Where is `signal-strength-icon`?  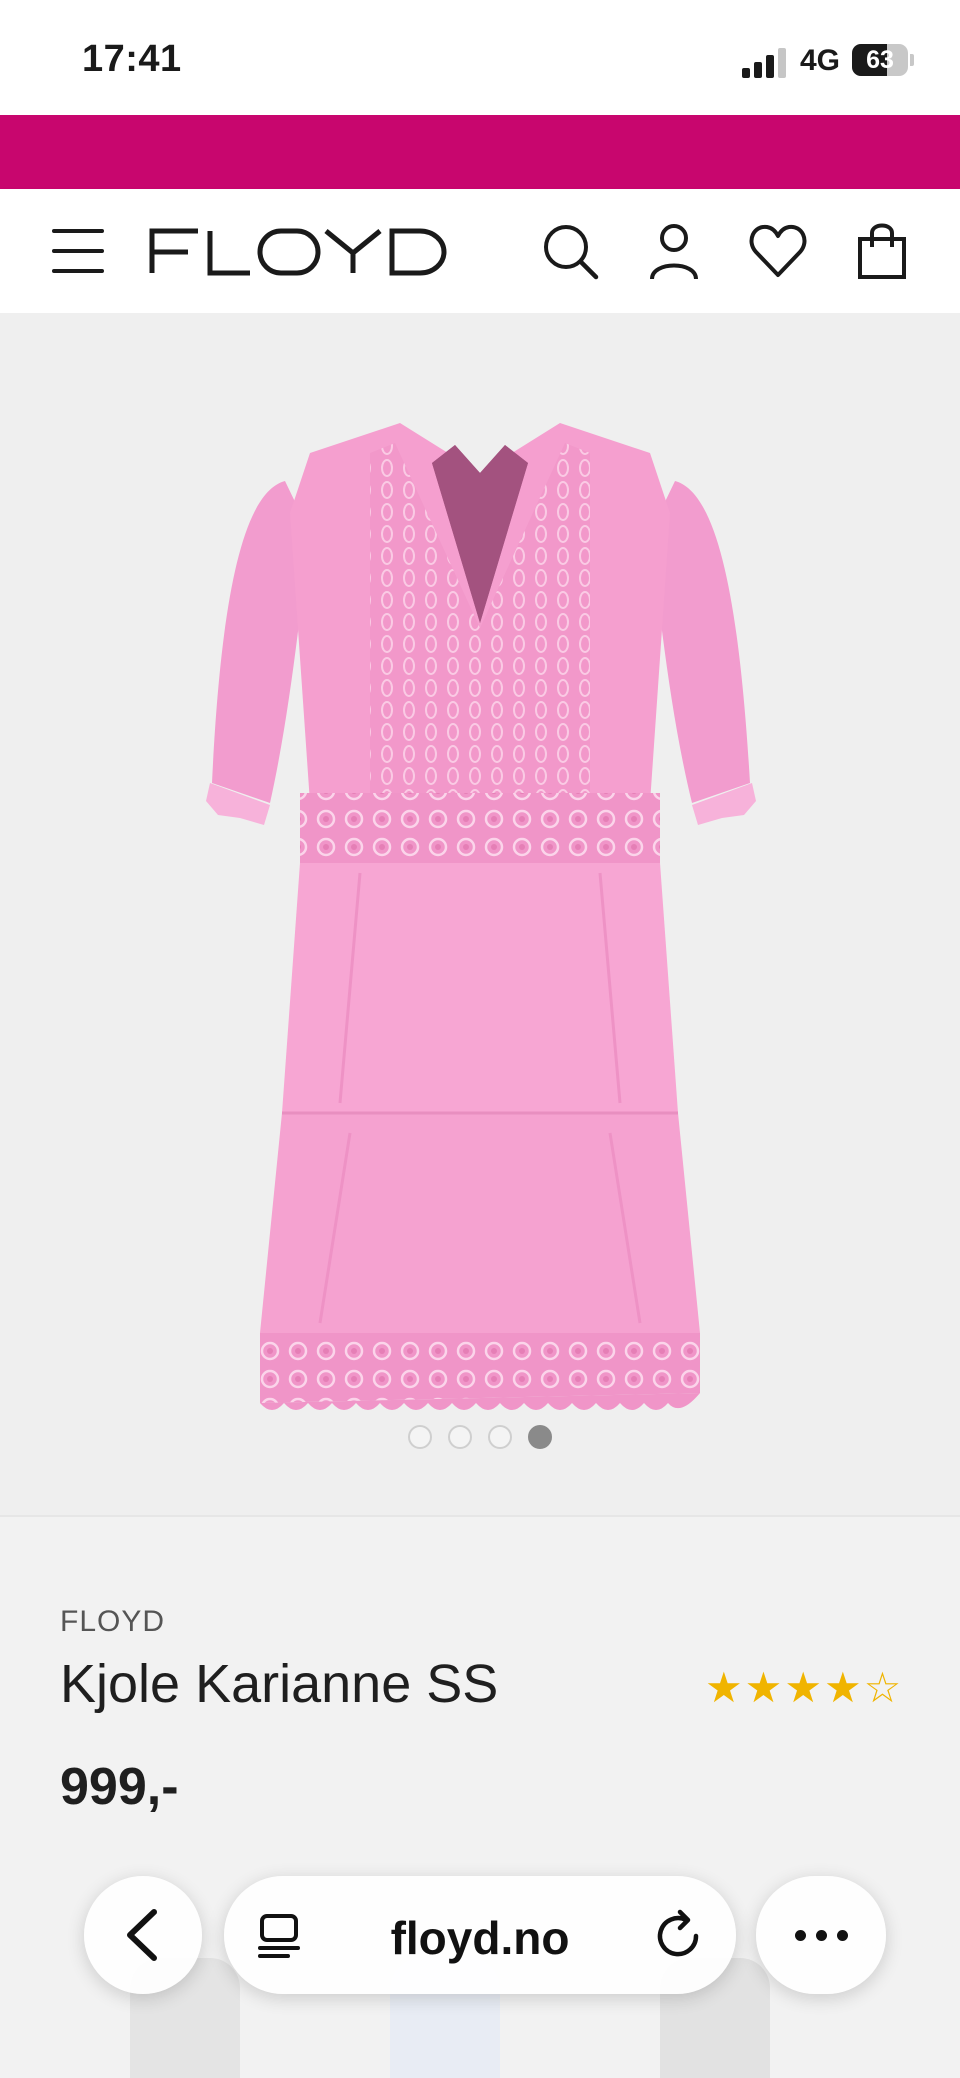 signal-strength-icon is located at coordinates (765, 62).